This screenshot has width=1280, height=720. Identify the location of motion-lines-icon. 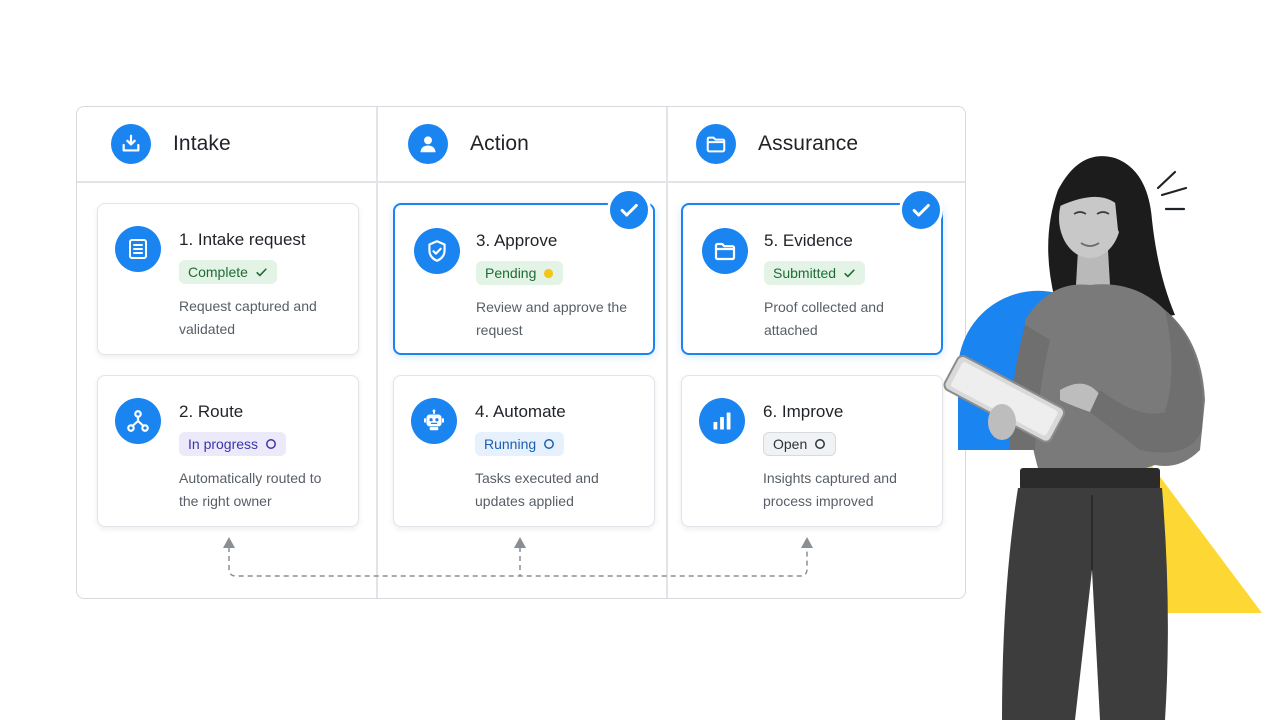
(1172, 190).